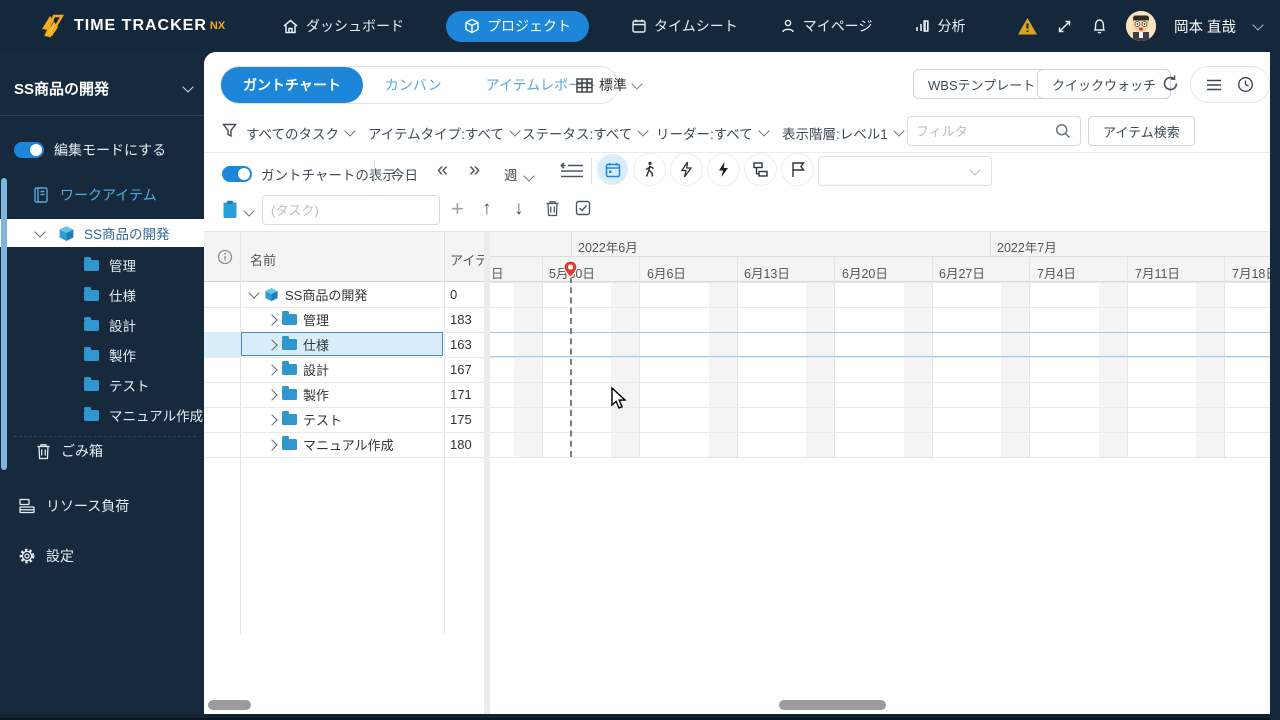 This screenshot has height=720, width=1280. I want to click on move-up-icon: ↑, so click(487, 209).